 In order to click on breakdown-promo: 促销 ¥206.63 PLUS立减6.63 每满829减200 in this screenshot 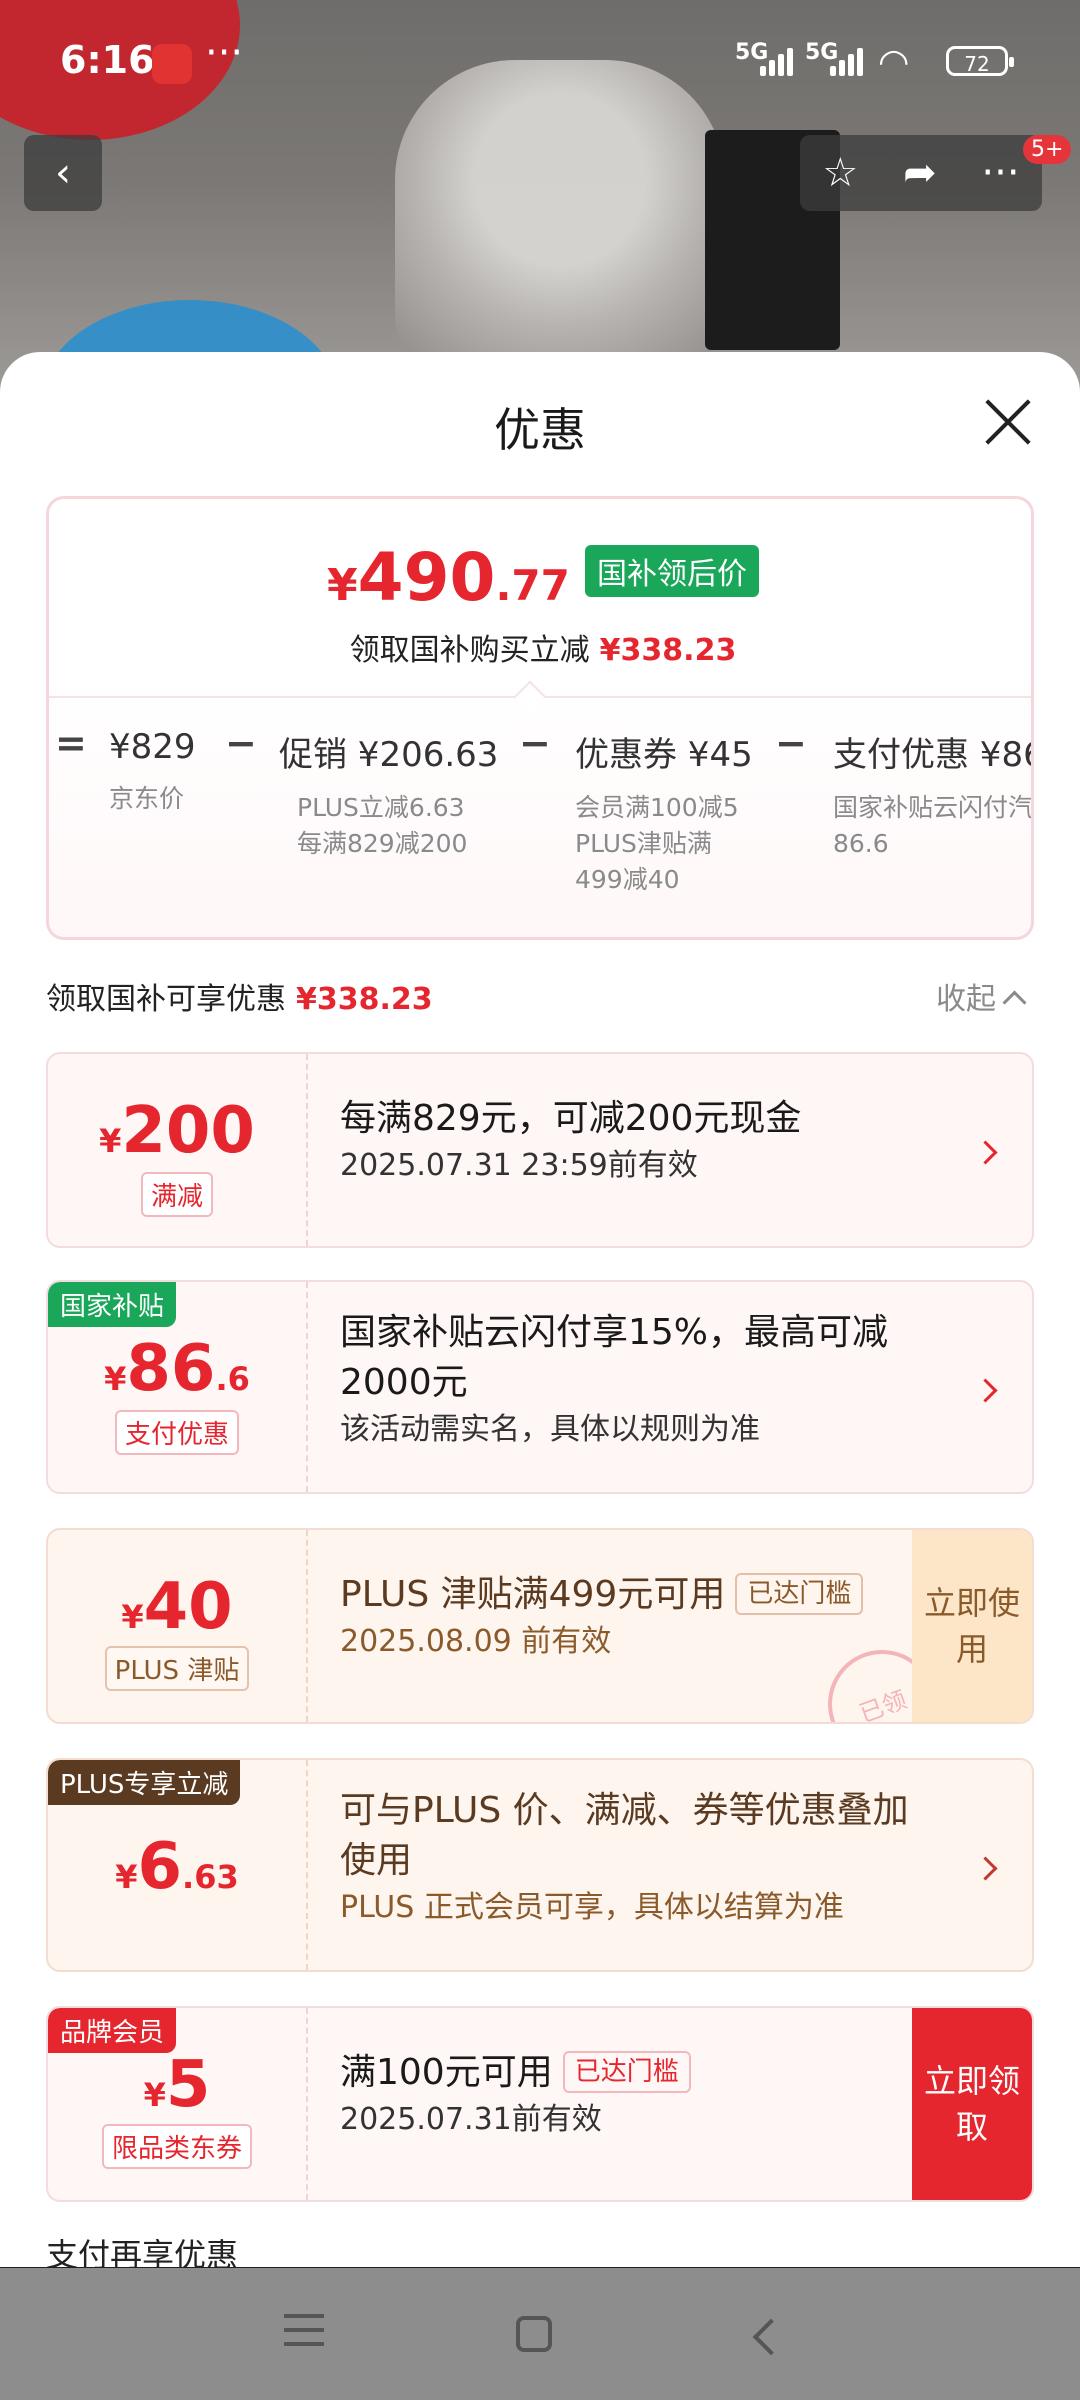, I will do `click(389, 796)`.